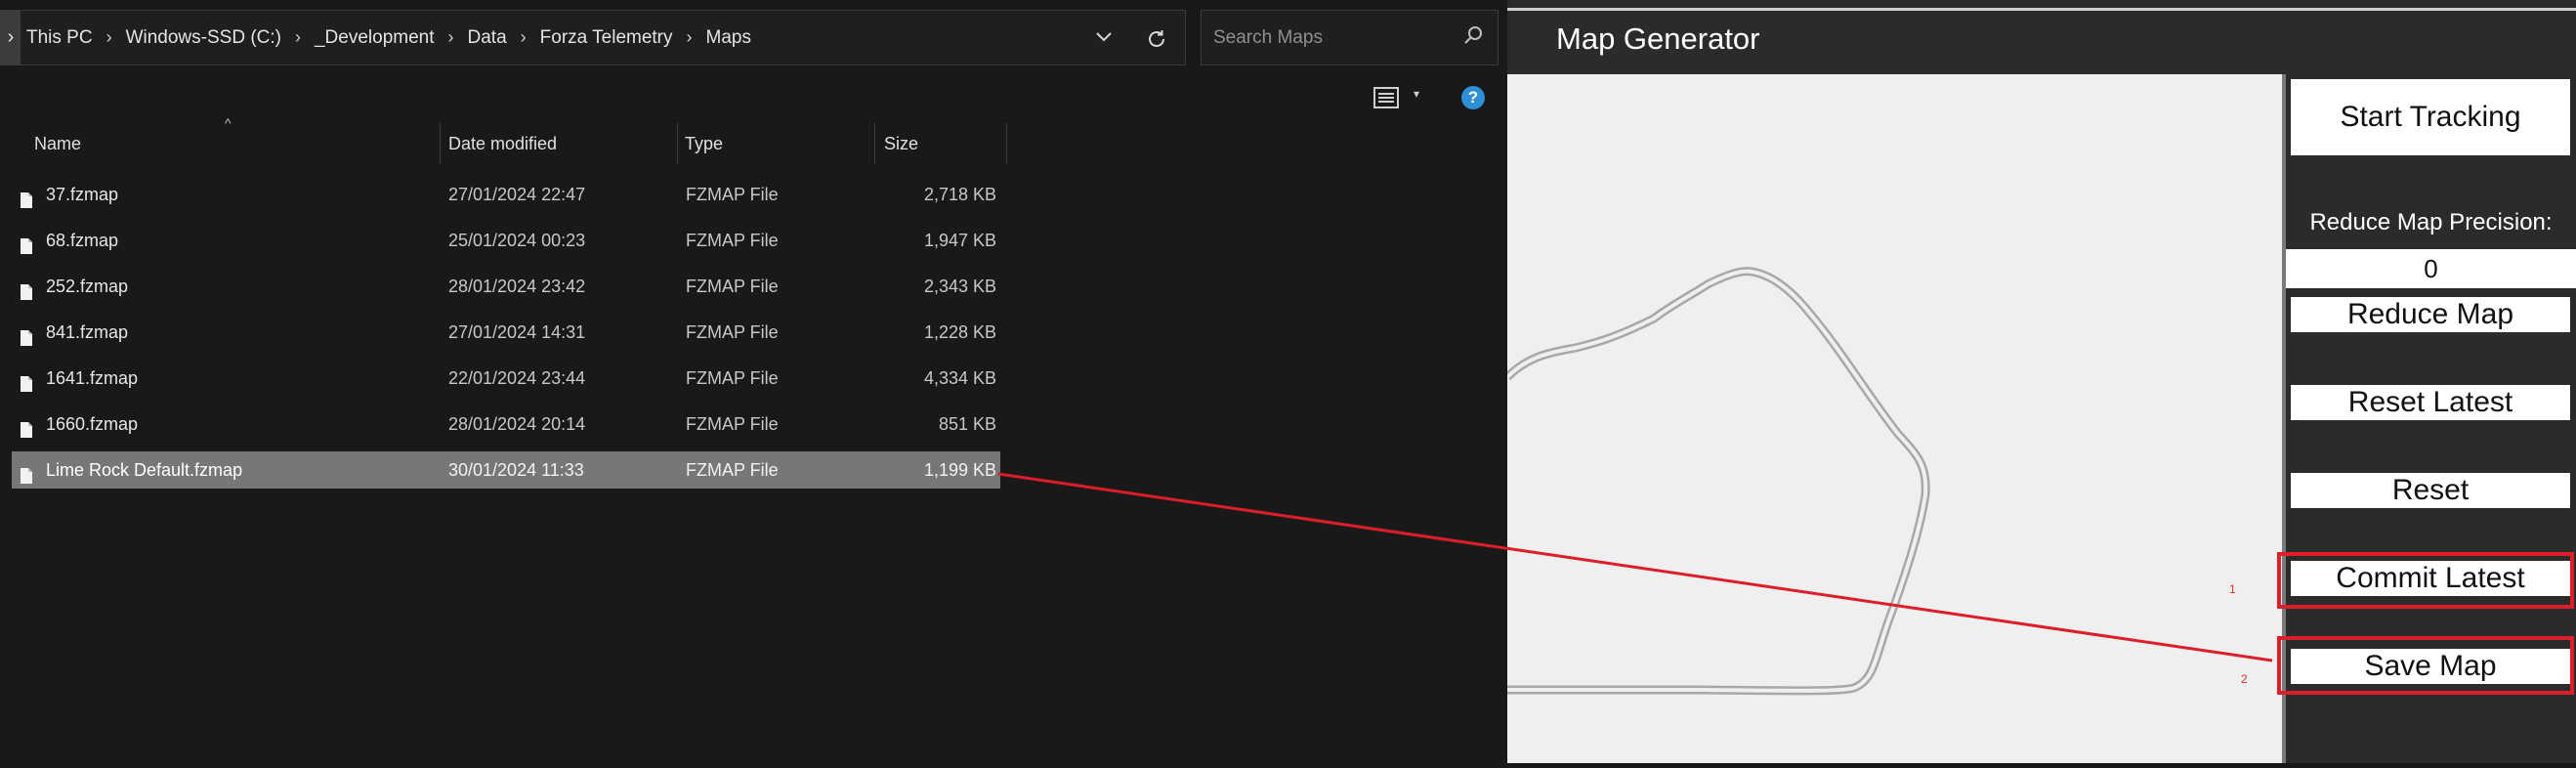 Image resolution: width=2576 pixels, height=768 pixels. I want to click on file-name: 252.fzmap, so click(87, 286).